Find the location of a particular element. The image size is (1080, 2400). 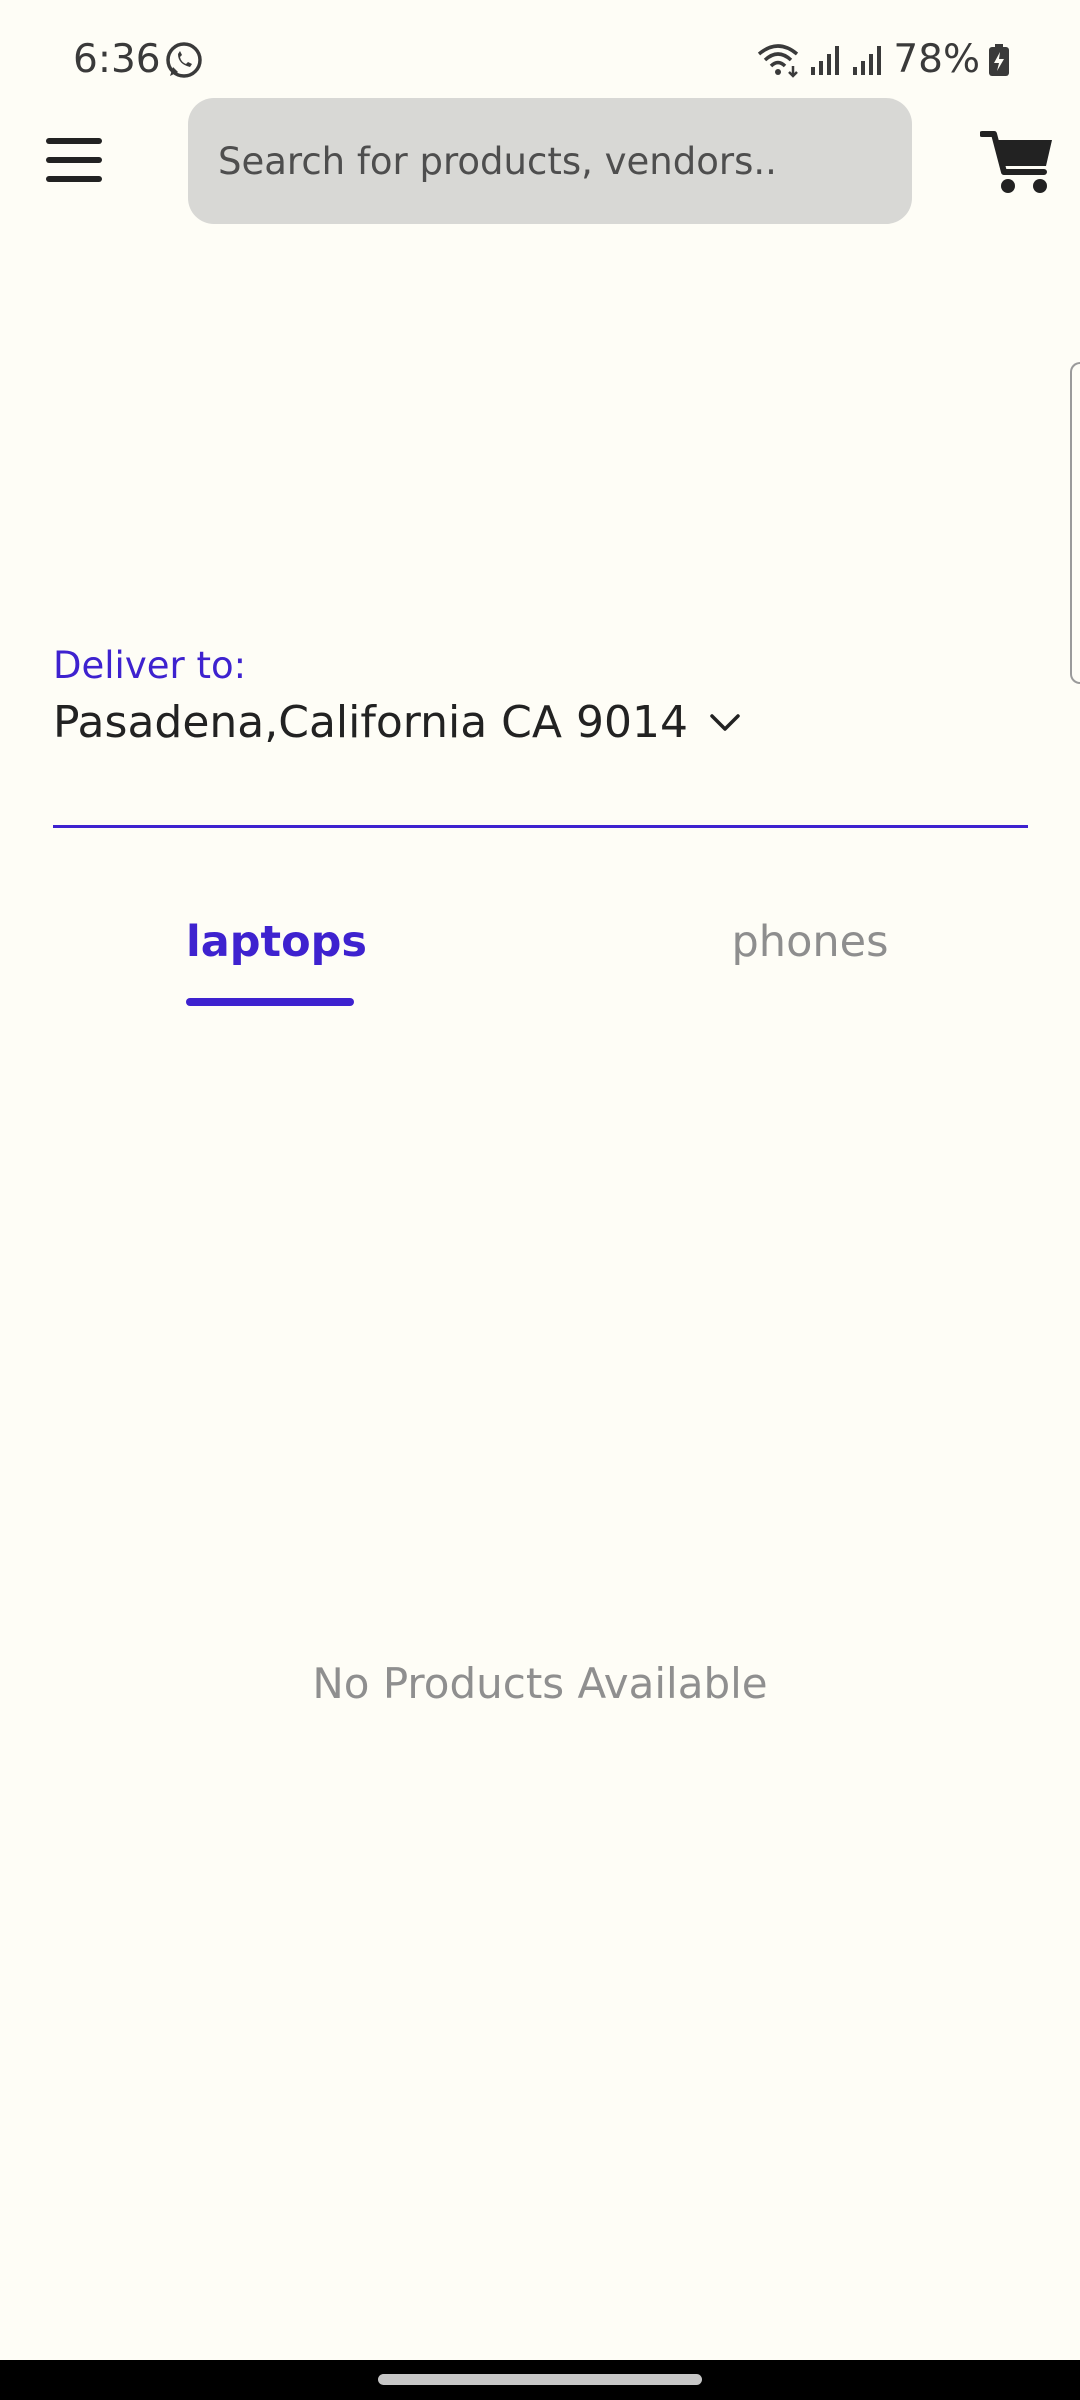

search-bar is located at coordinates (550, 161).